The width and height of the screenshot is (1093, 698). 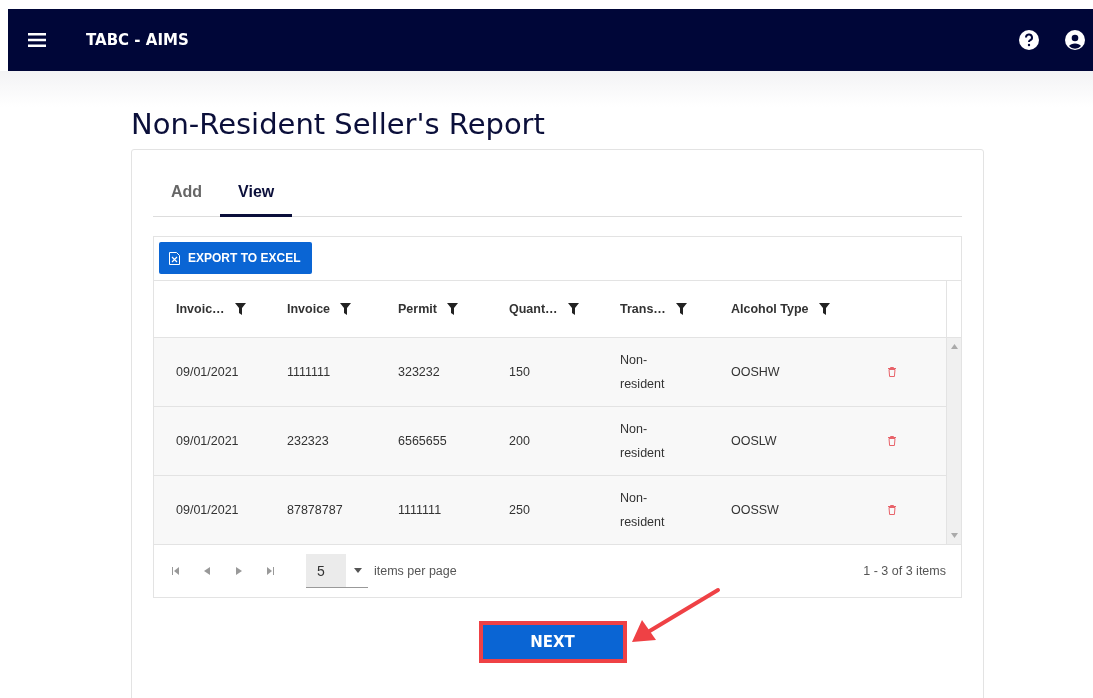 I want to click on tab: Add, so click(x=187, y=194).